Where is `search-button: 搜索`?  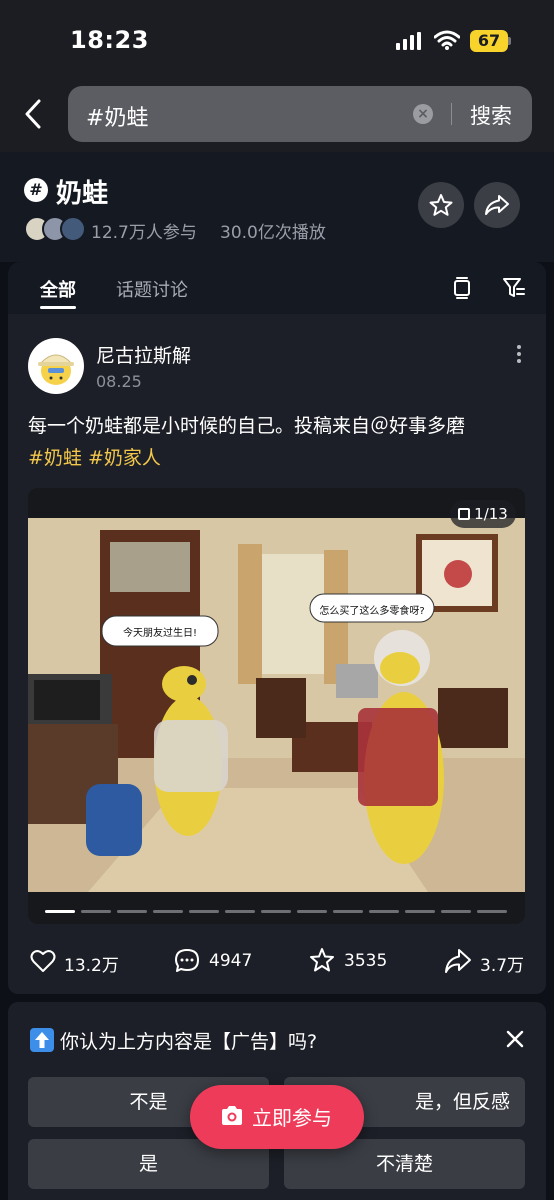 search-button: 搜索 is located at coordinates (491, 115).